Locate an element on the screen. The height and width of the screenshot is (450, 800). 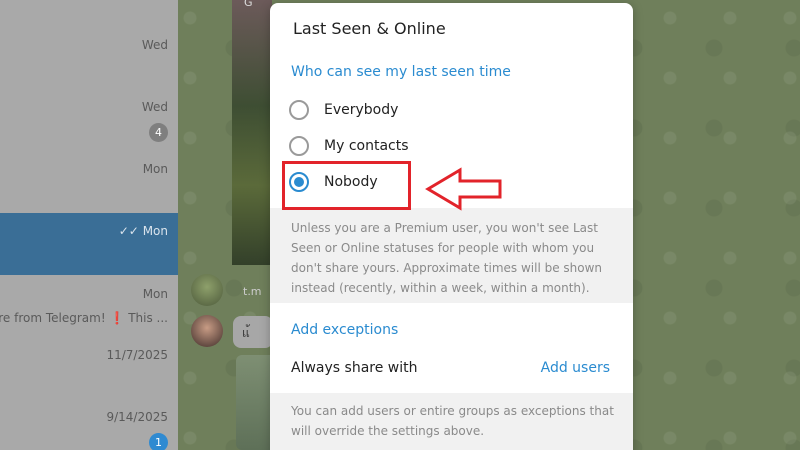
annotation-highlight-box is located at coordinates (346, 185).